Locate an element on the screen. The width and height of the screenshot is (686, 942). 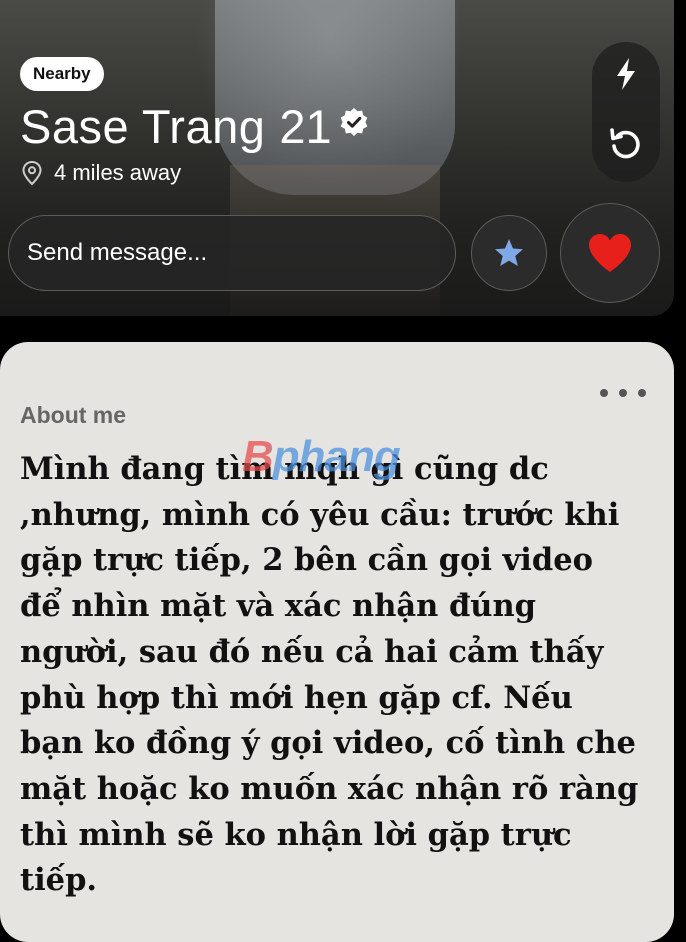
distance-row: 4 miles away is located at coordinates (100, 173).